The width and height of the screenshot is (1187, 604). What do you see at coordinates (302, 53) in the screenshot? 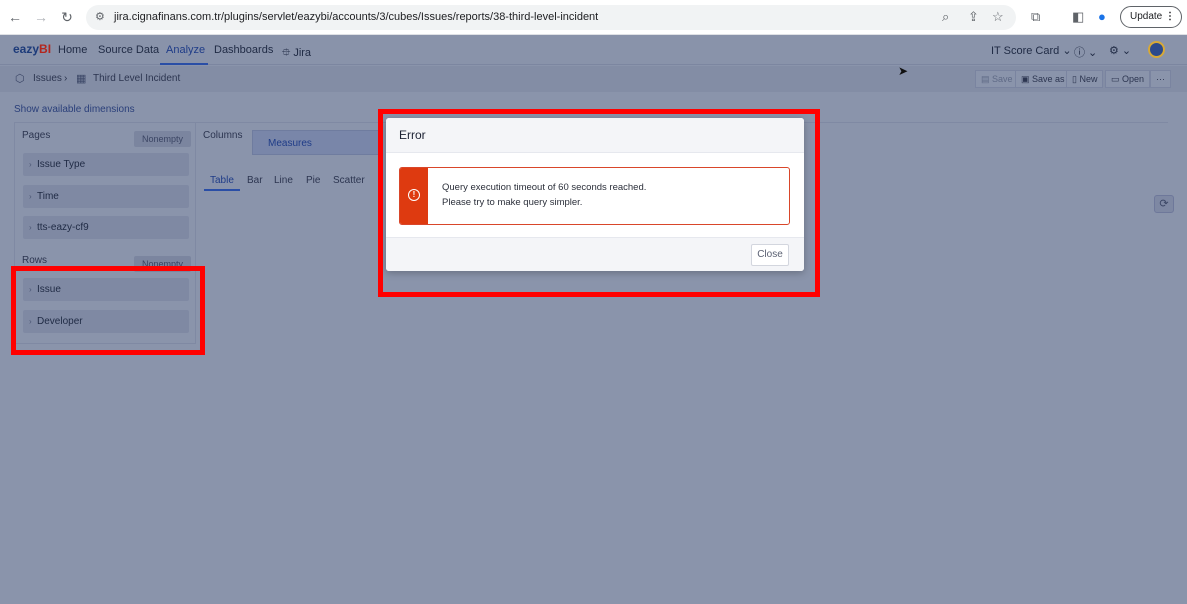
I see `nav-jira-label: Jira` at bounding box center [302, 53].